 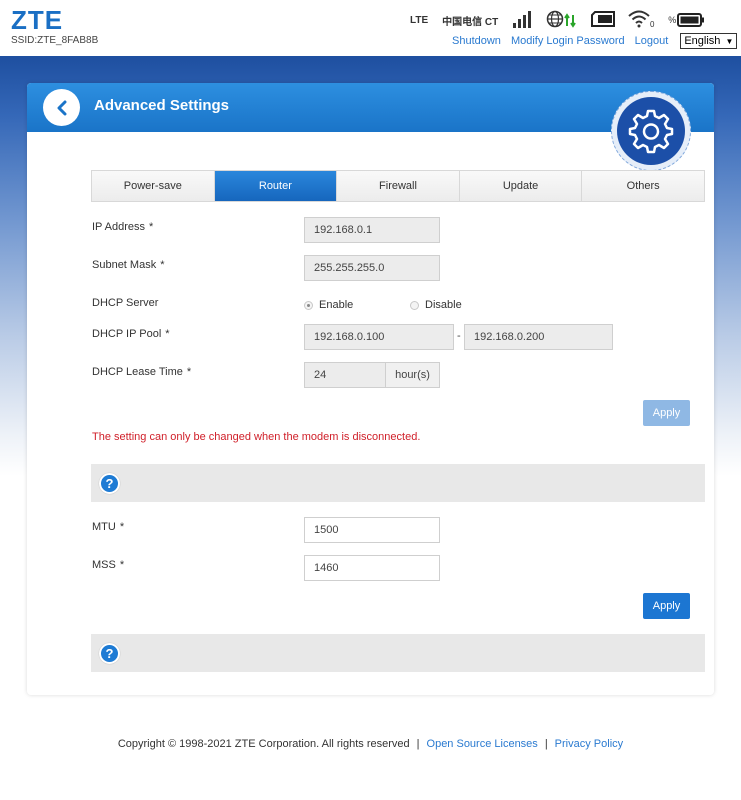 I want to click on settings-badge, so click(x=651, y=131).